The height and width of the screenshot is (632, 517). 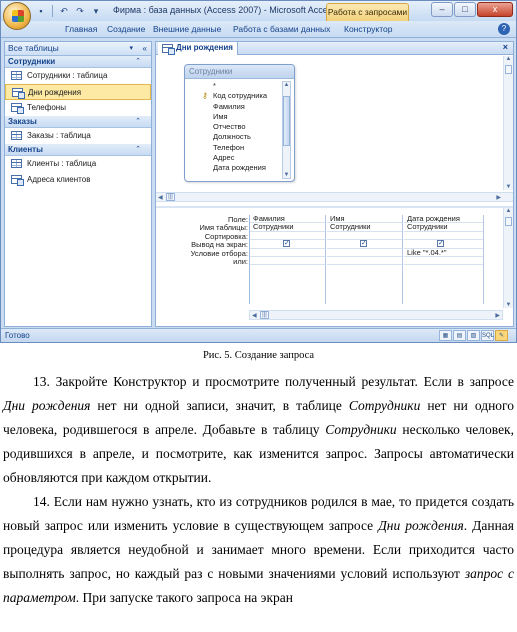 What do you see at coordinates (465, 9) in the screenshot?
I see `maximize-button: □` at bounding box center [465, 9].